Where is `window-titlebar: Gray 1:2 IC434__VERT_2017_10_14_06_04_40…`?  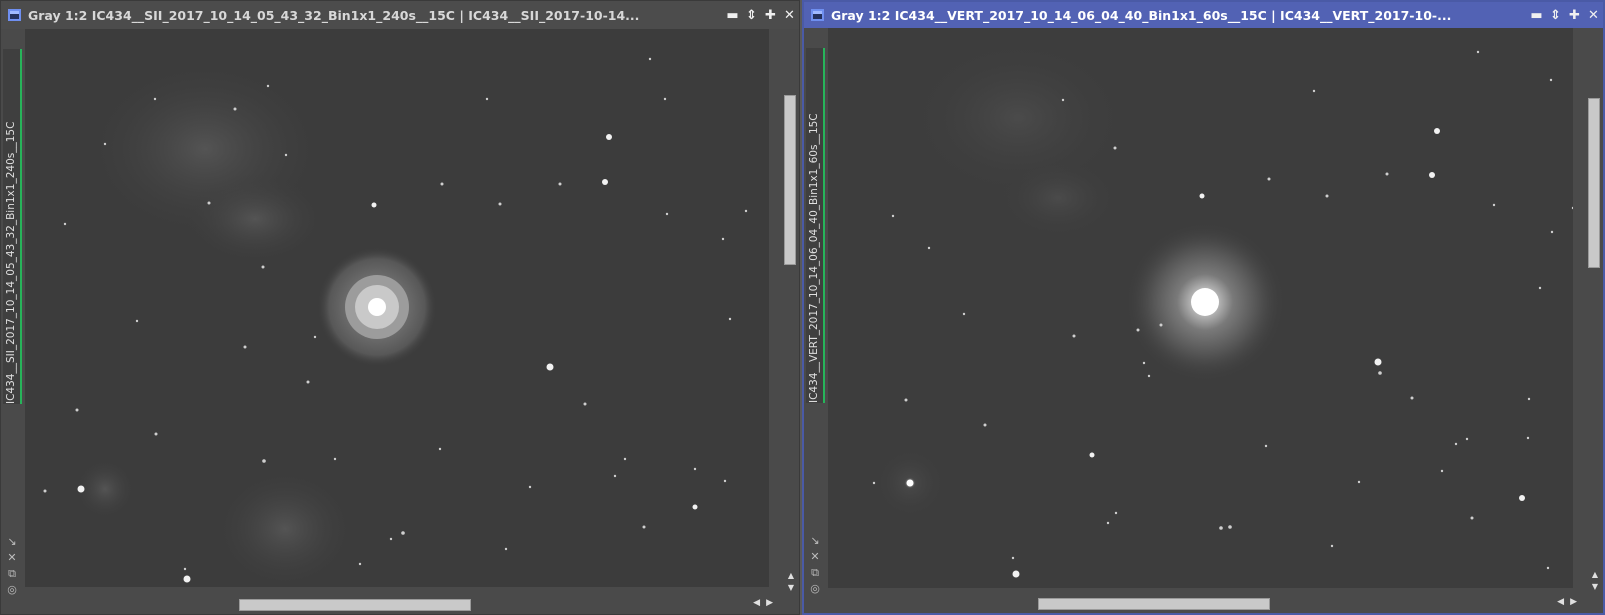 window-titlebar: Gray 1:2 IC434__VERT_2017_10_14_06_04_40… is located at coordinates (1203, 15).